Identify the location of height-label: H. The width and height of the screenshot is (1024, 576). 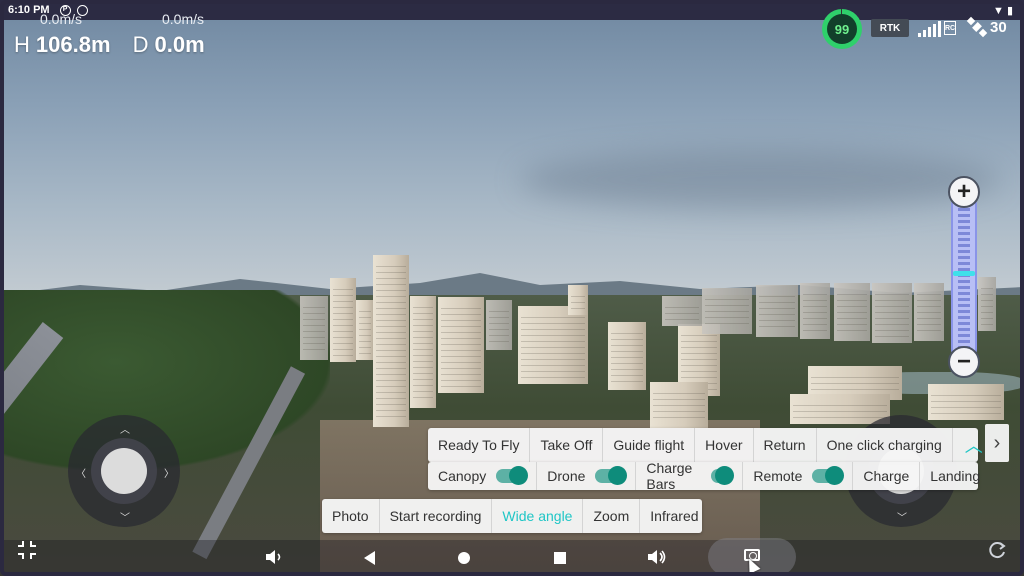
(22, 44).